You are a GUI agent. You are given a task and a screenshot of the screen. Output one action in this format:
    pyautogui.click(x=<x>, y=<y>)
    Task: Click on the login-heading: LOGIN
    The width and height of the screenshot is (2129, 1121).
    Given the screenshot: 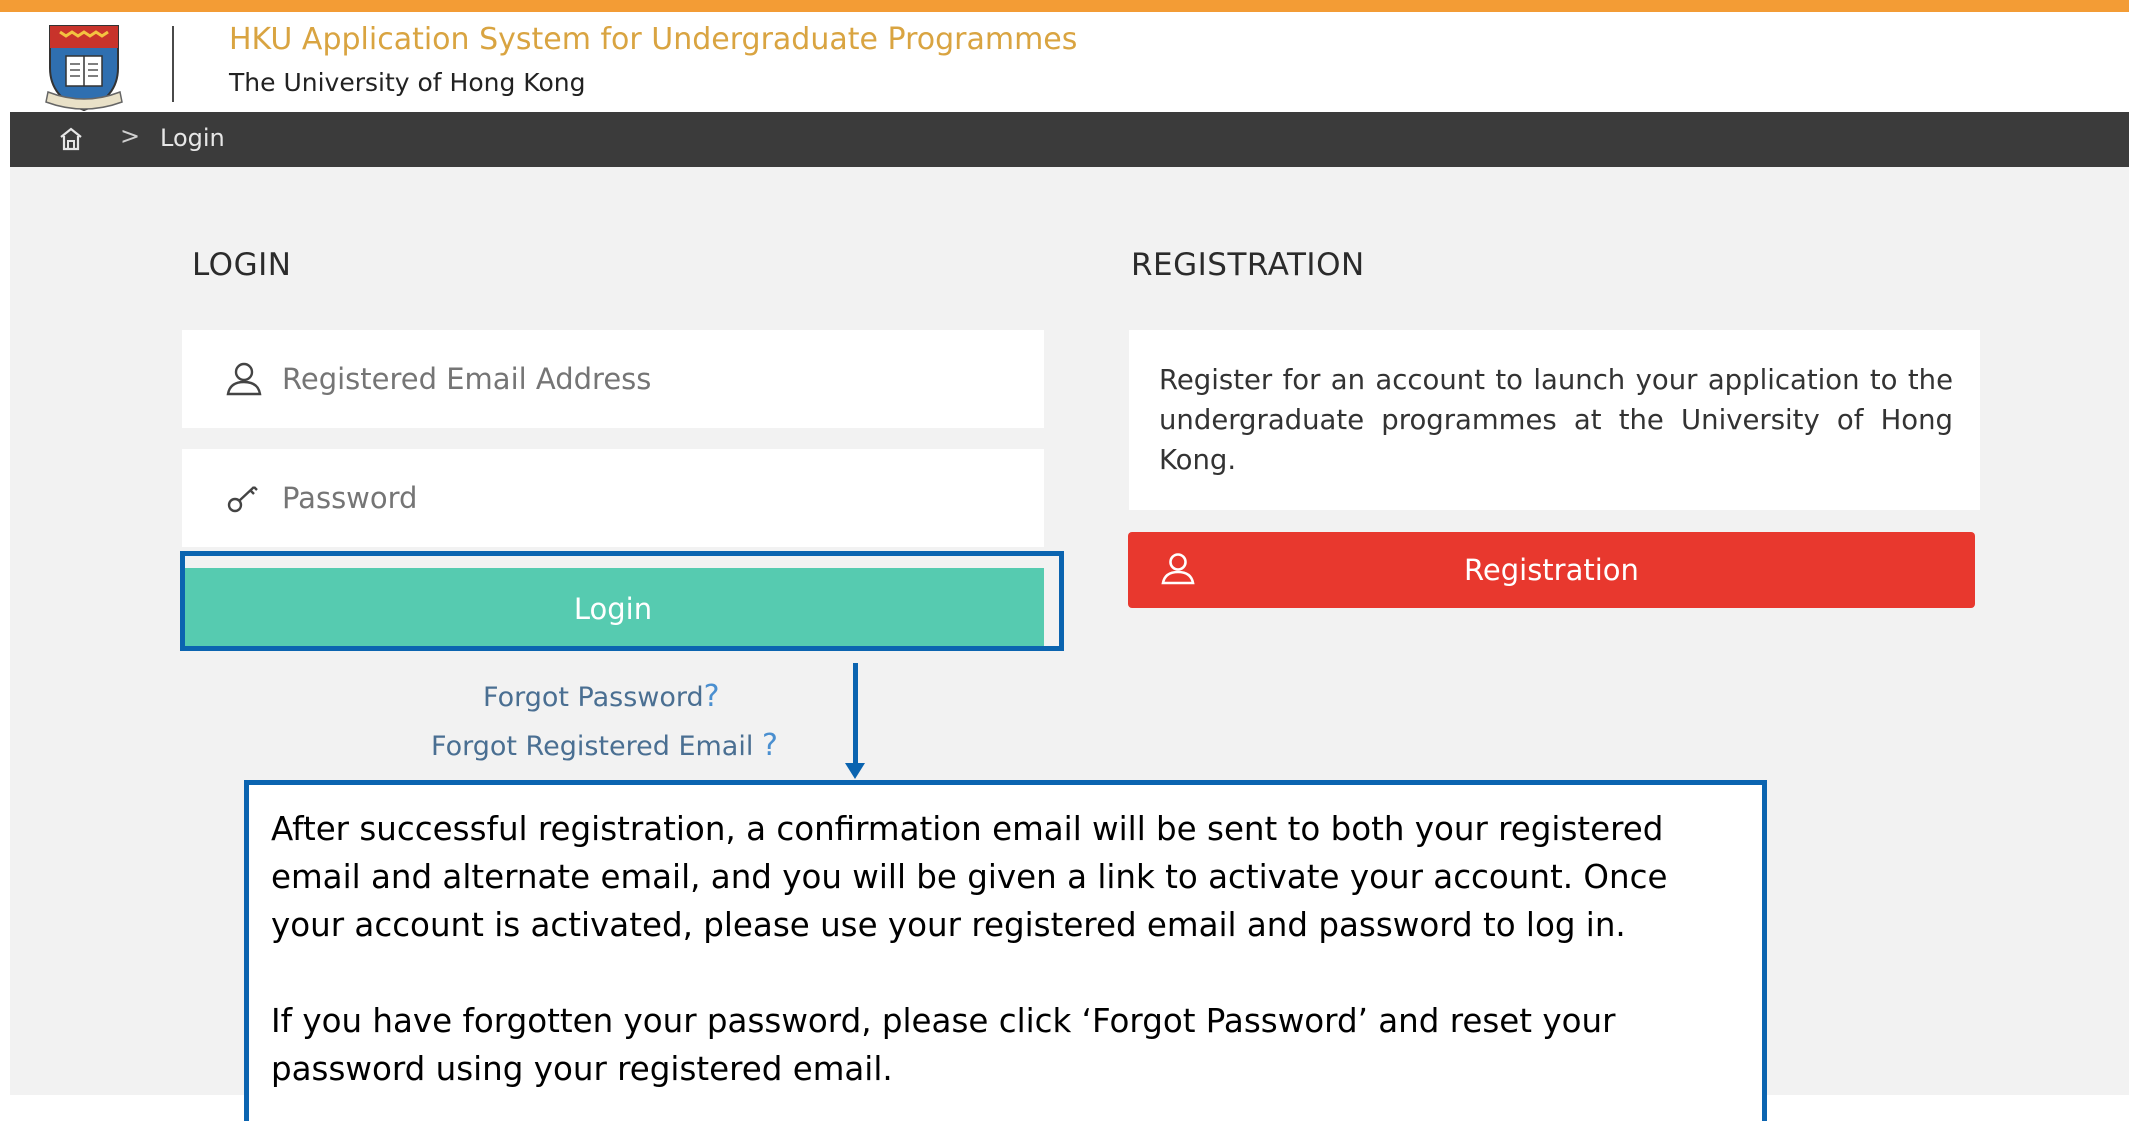 What is the action you would take?
    pyautogui.click(x=242, y=265)
    